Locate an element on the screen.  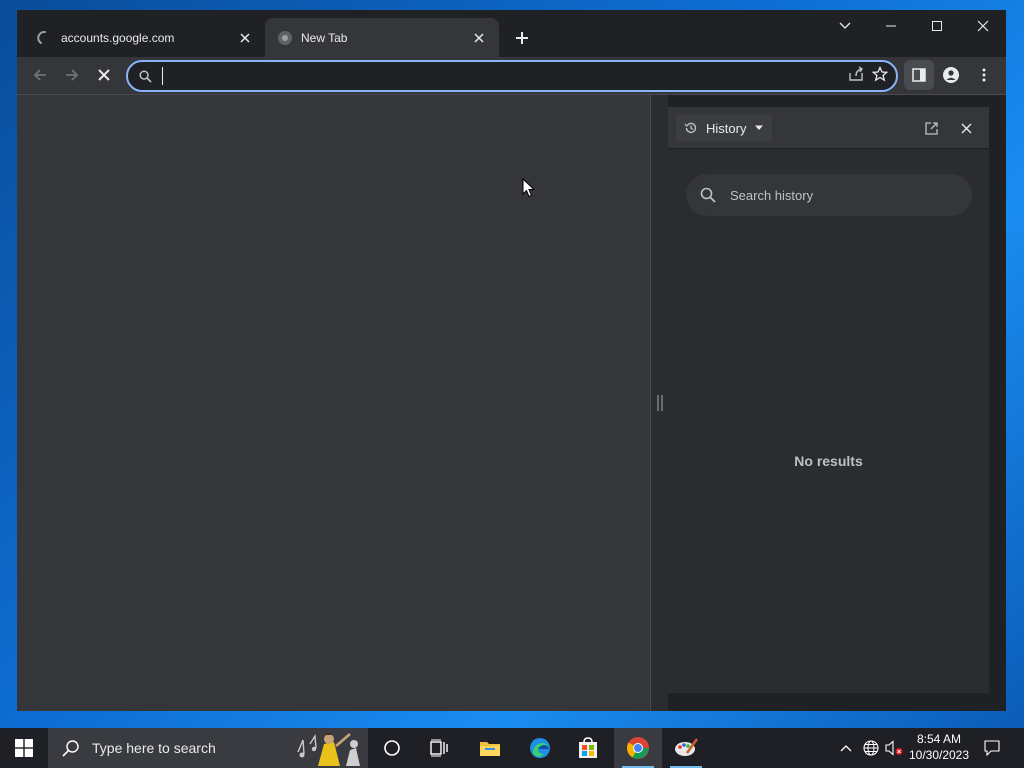
profile-button is located at coordinates (951, 75).